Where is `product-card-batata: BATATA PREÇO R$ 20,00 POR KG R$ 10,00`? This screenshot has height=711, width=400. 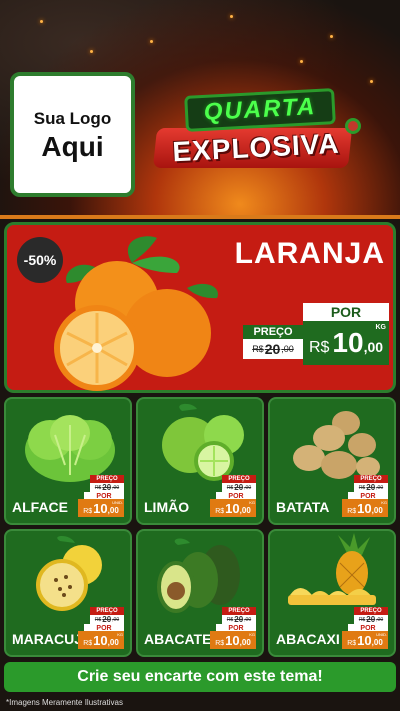 product-card-batata: BATATA PREÇO R$ 20,00 POR KG R$ 10,00 is located at coordinates (332, 461).